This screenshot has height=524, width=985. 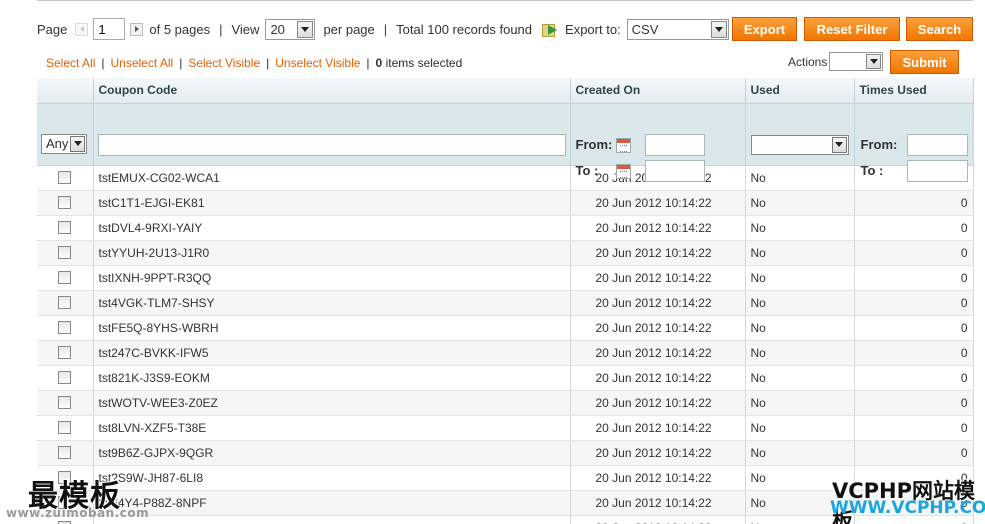 I want to click on times-used-to-input, so click(x=937, y=170).